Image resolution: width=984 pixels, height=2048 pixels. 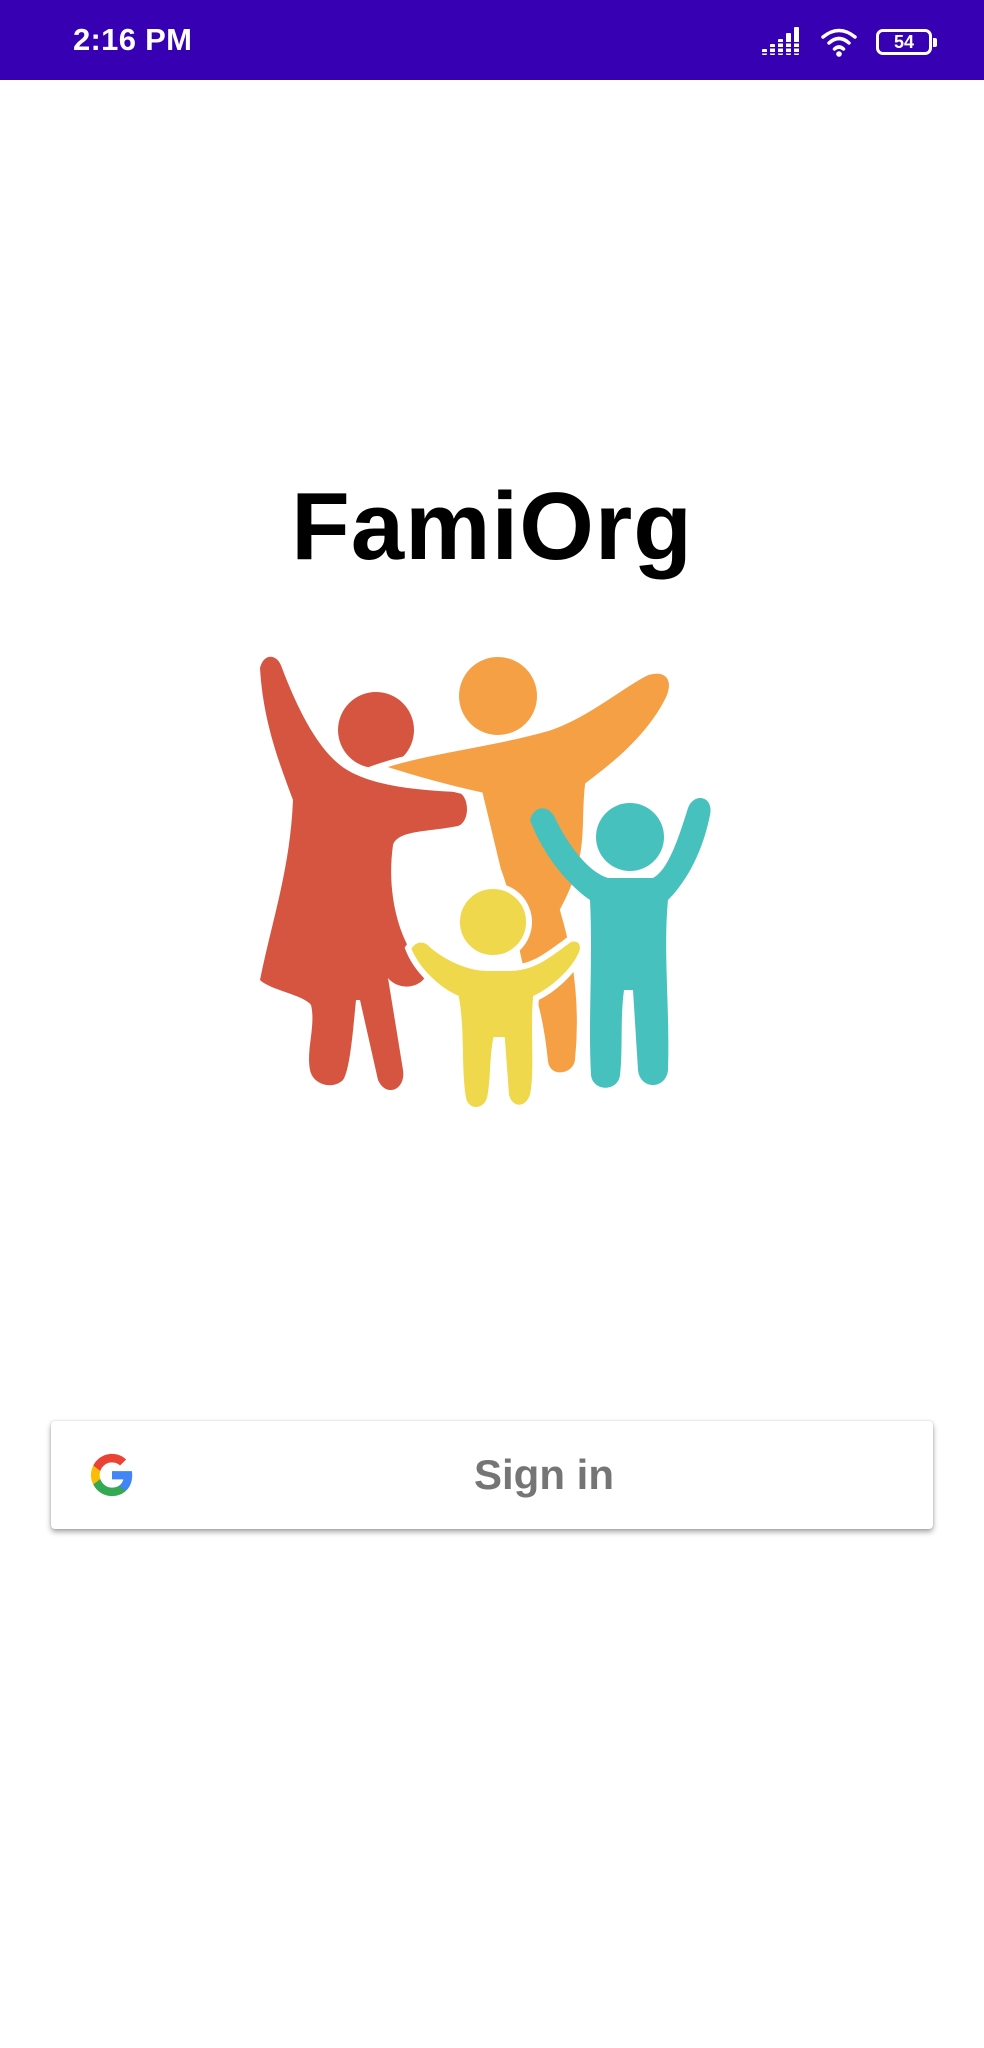 What do you see at coordinates (133, 39) in the screenshot?
I see `status-time: 2:16 PM` at bounding box center [133, 39].